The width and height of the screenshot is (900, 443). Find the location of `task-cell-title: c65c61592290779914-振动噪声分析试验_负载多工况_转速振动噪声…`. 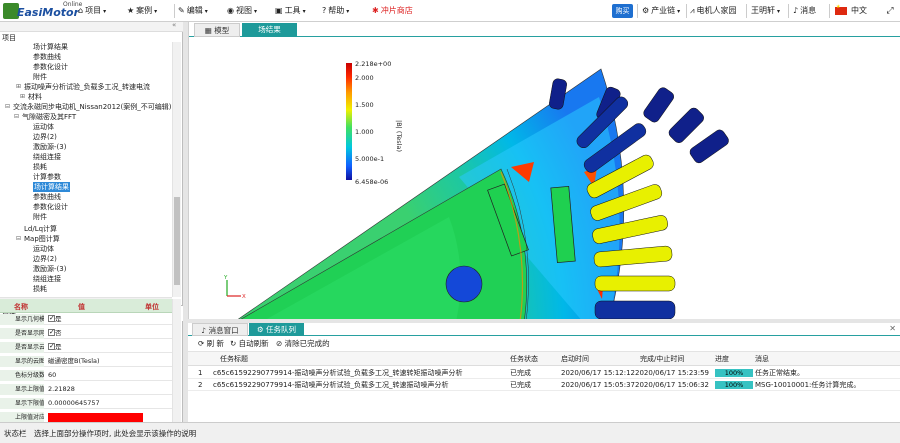

task-cell-title: c65c61592290779914-振动噪声分析试验_负载多工况_转速振动噪声… is located at coordinates (331, 385).